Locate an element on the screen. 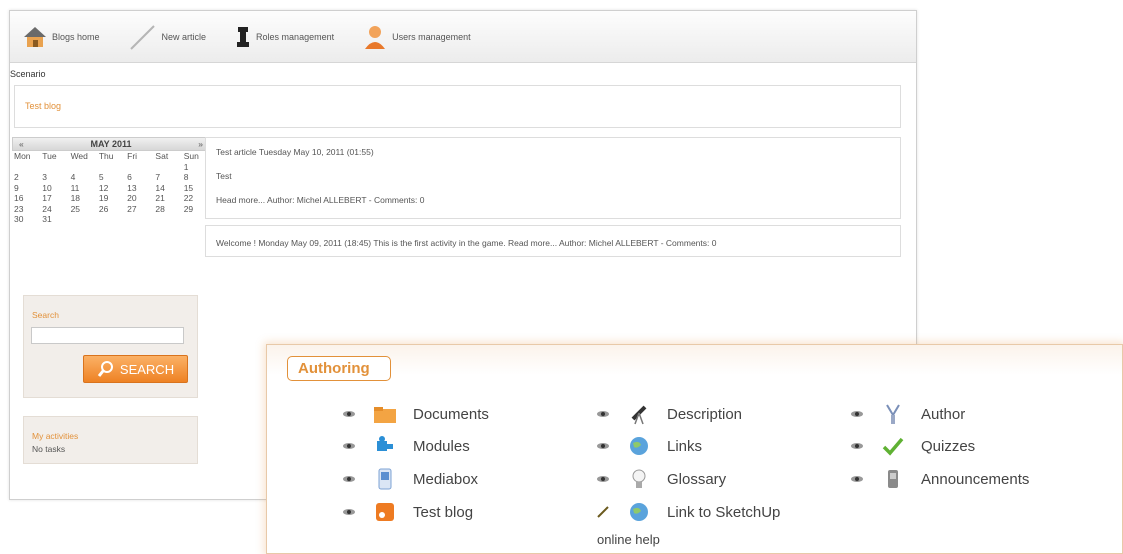  tool-glossary-label: Glossary is located at coordinates (697, 479).